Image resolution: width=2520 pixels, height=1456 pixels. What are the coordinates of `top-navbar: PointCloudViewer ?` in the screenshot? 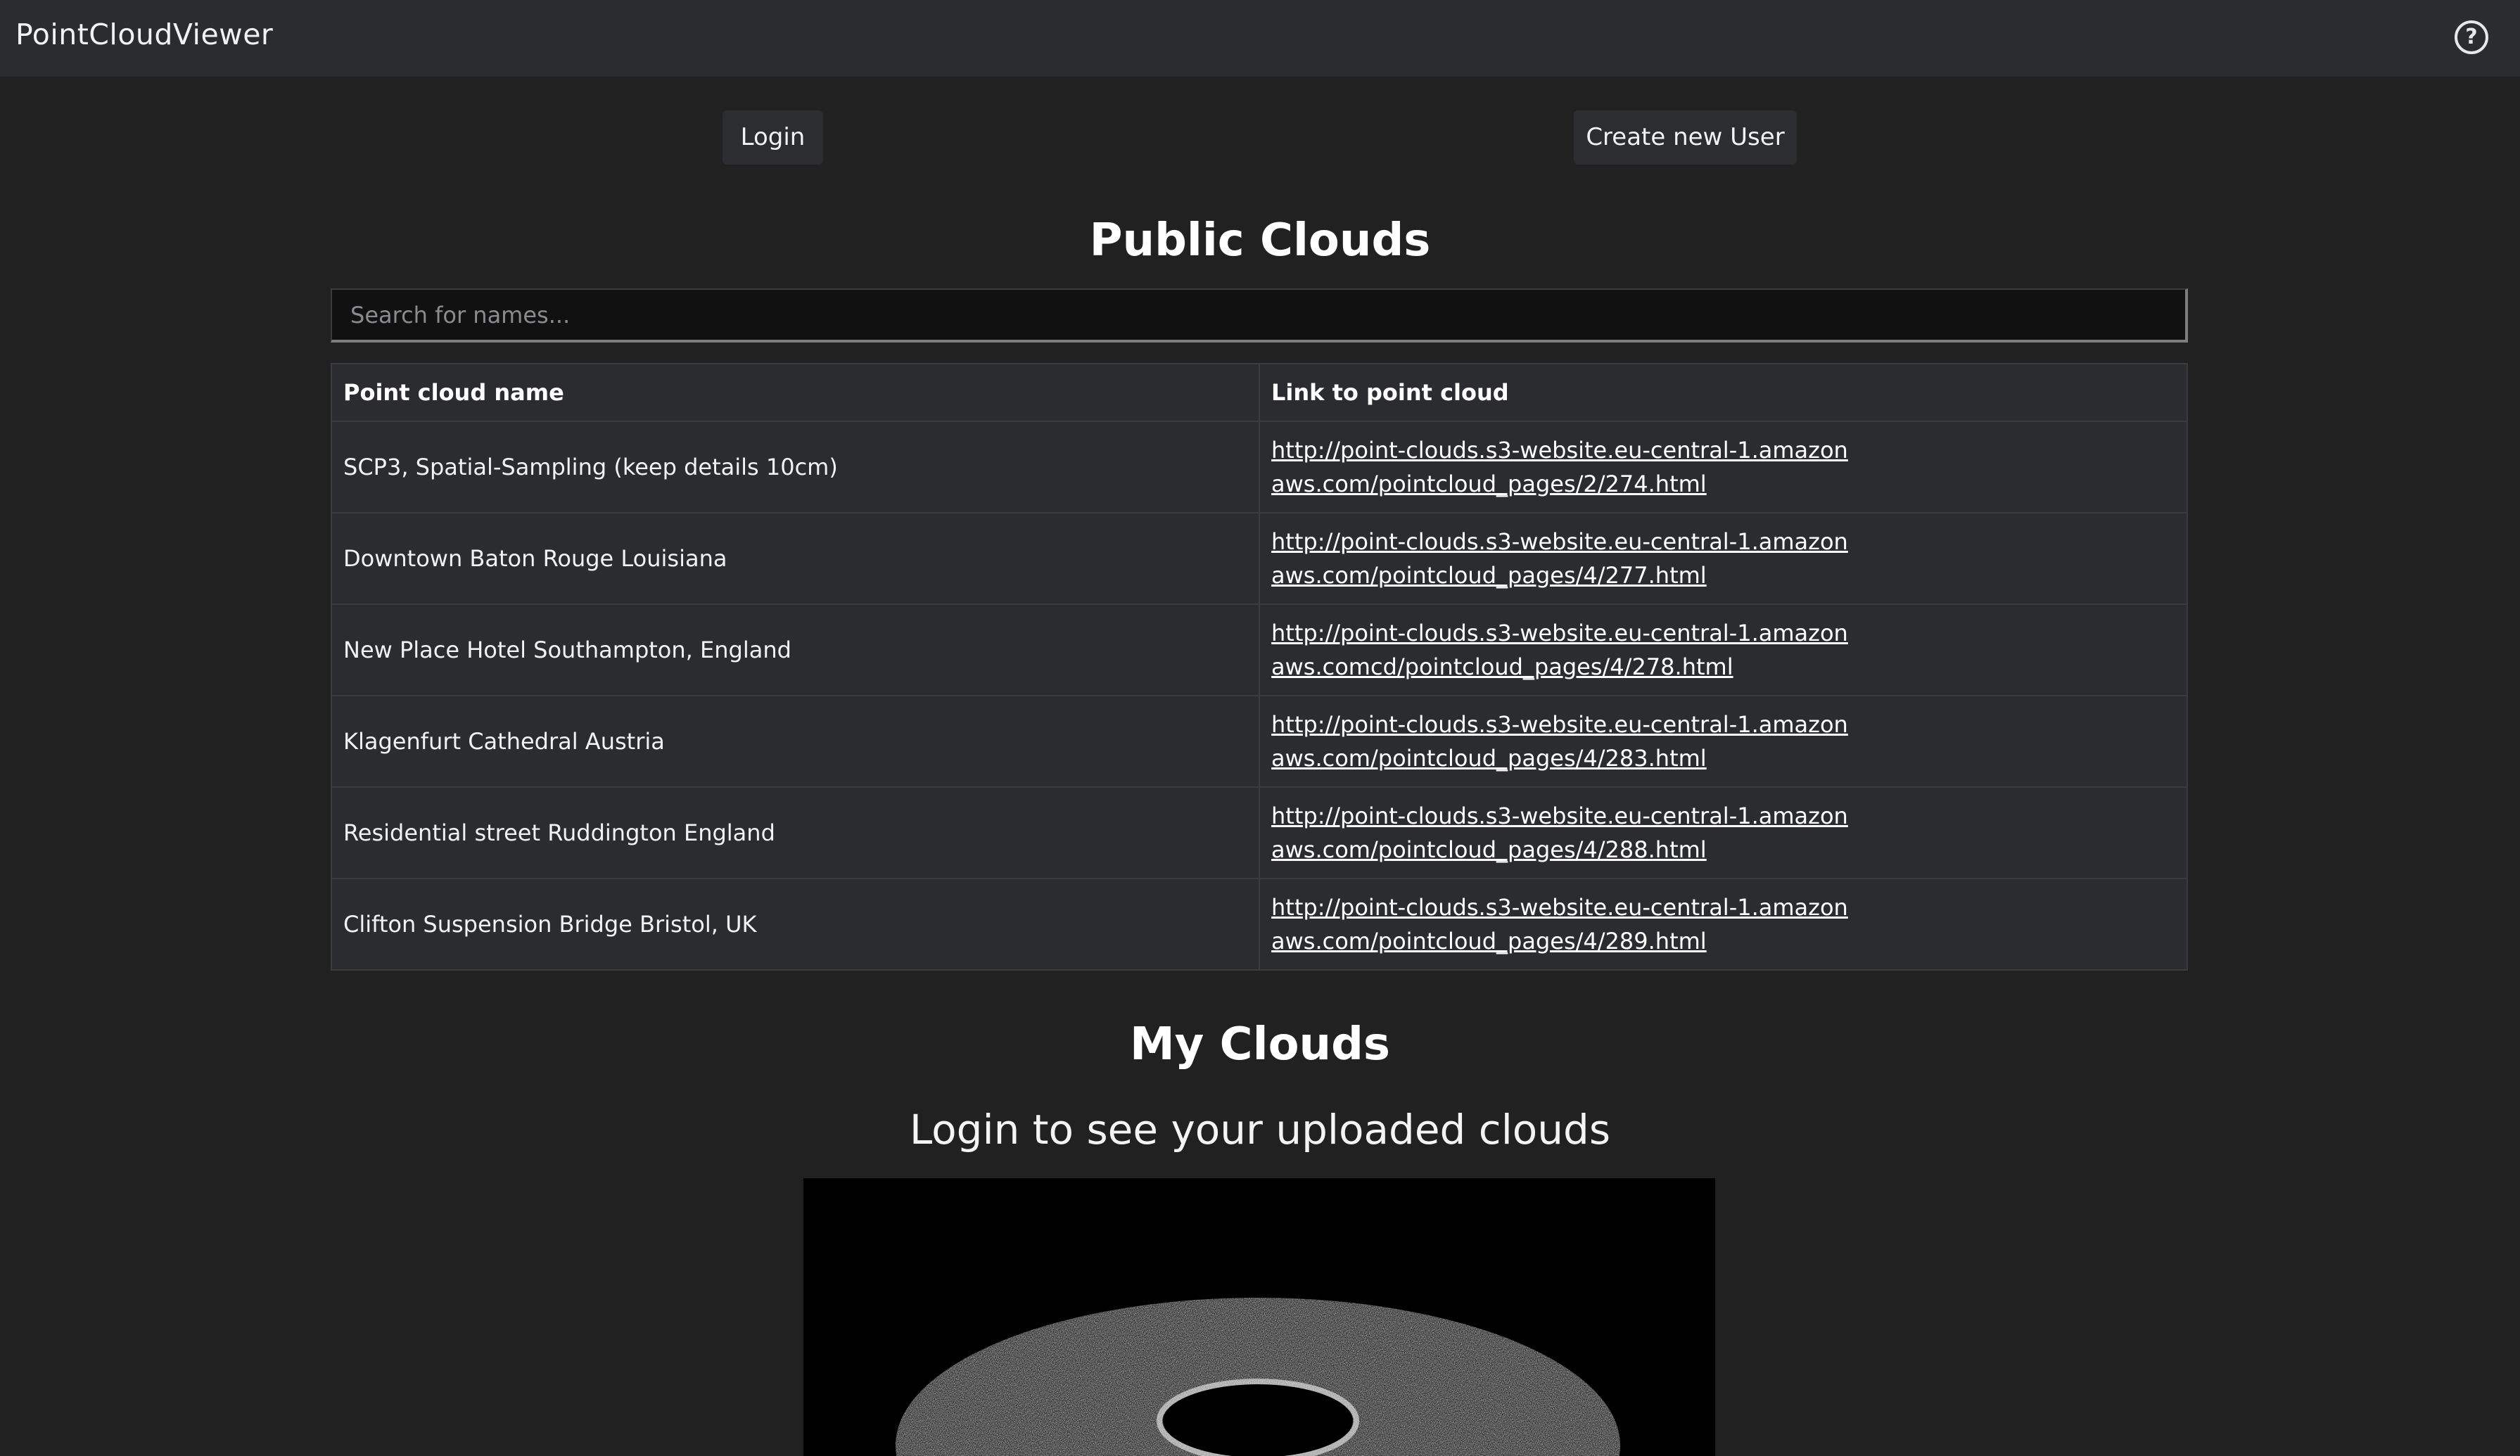 It's located at (1260, 38).